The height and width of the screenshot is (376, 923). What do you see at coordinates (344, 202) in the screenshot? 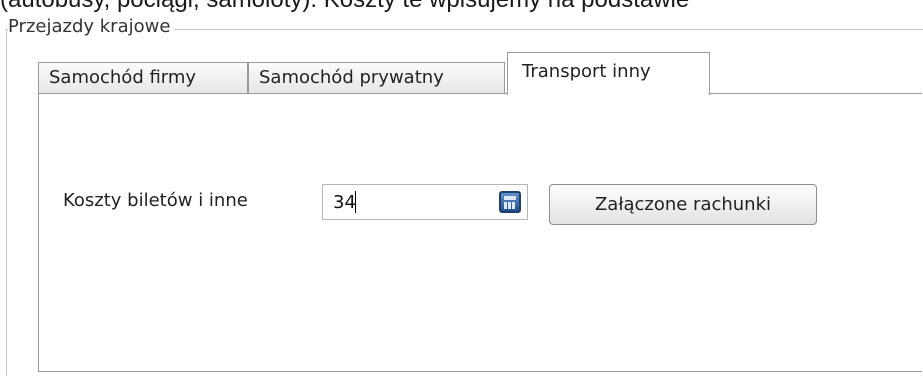
I see `cost-input-value: 34` at bounding box center [344, 202].